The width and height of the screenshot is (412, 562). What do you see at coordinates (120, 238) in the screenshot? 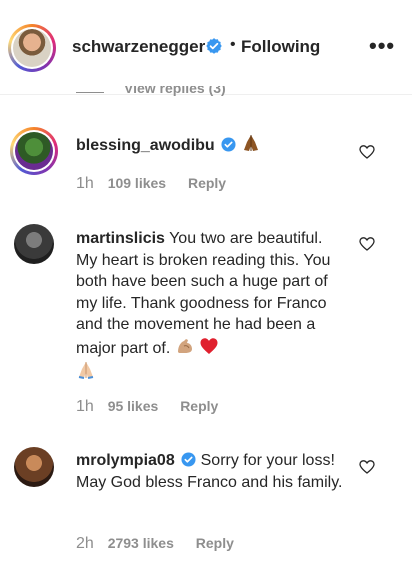
I see `commenter-username: martinslicis` at bounding box center [120, 238].